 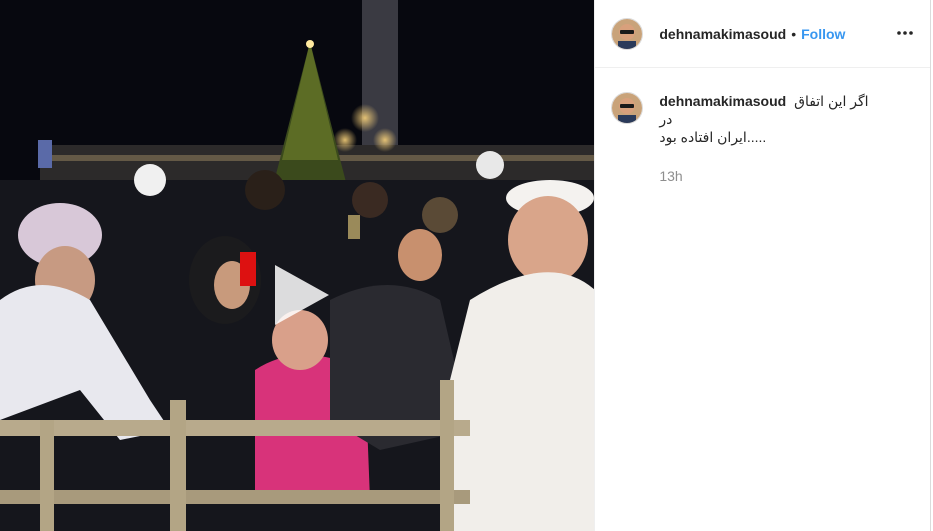 I want to click on play-icon, so click(x=302, y=295).